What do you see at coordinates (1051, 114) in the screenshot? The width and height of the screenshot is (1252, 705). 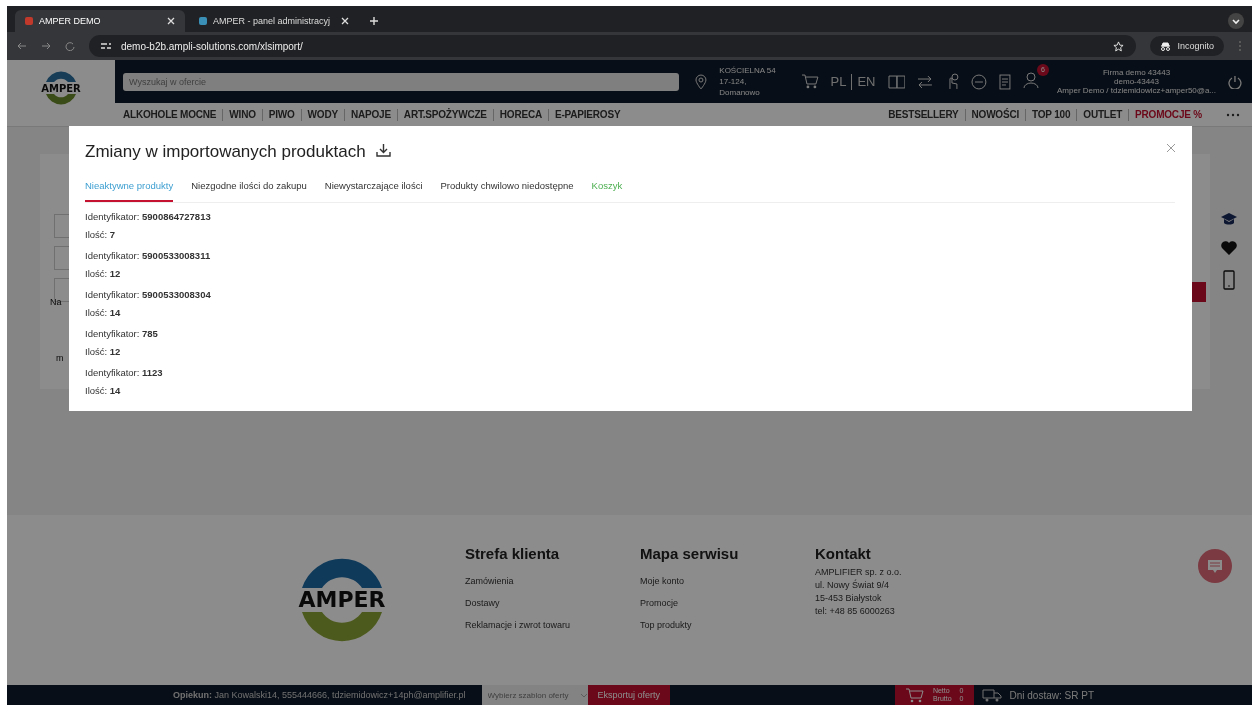 I see `quick-link: TOP 100` at bounding box center [1051, 114].